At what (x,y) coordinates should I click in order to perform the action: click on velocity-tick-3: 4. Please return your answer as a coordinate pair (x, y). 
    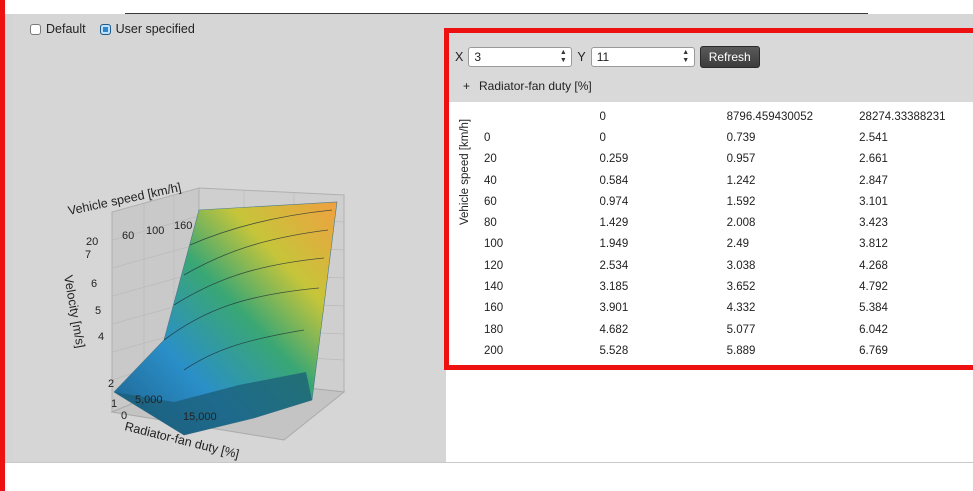
    Looking at the image, I should click on (101, 337).